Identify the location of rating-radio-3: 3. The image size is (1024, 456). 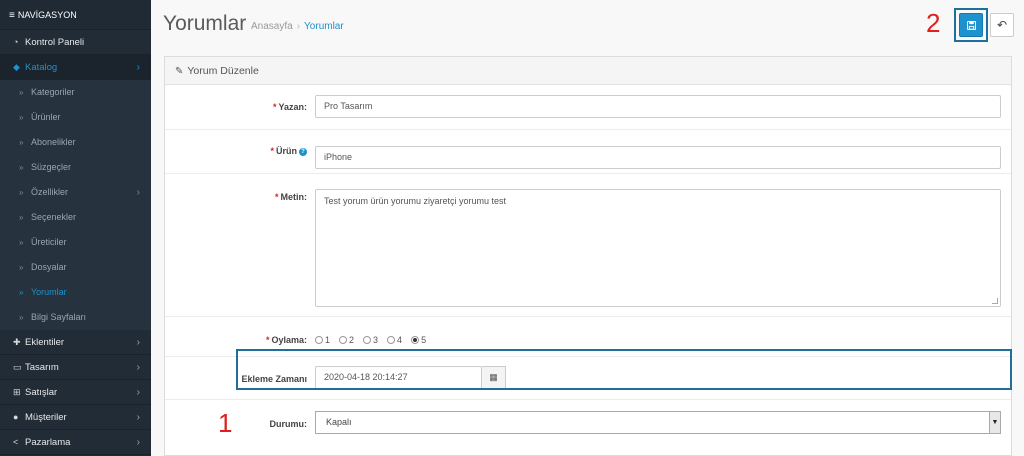
(370, 340).